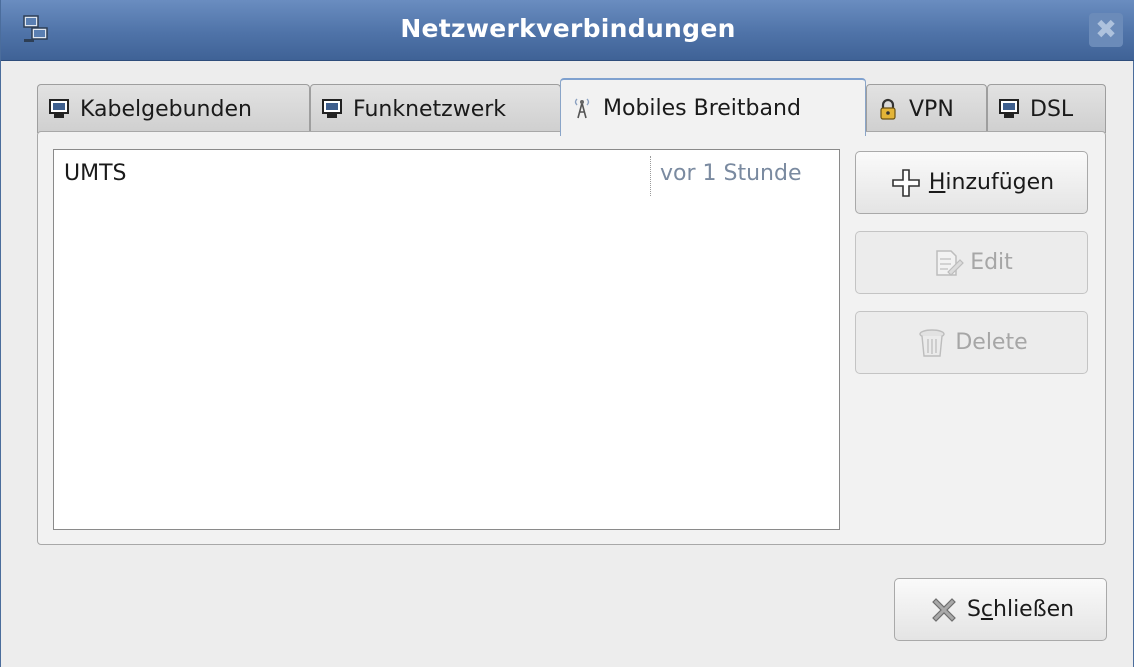 This screenshot has width=1134, height=667. I want to click on delete-button: Delete, so click(971, 342).